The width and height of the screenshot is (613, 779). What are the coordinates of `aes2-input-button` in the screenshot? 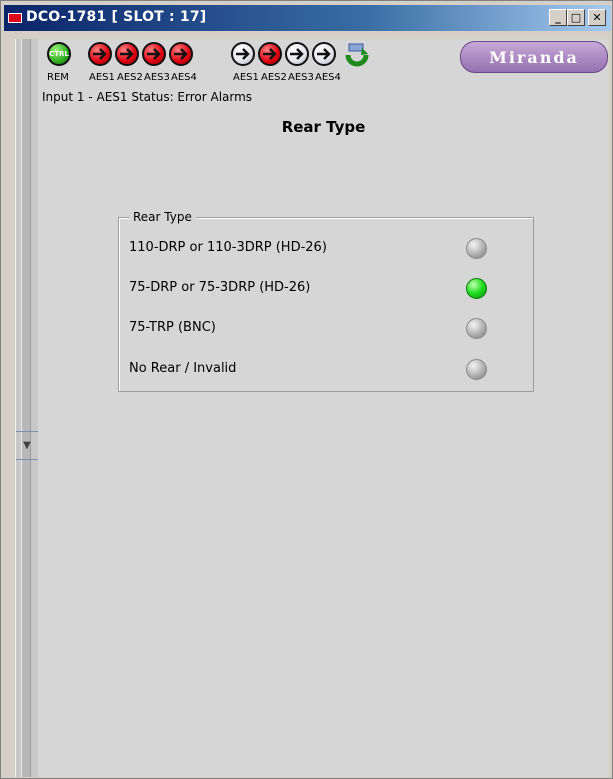 It's located at (127, 54).